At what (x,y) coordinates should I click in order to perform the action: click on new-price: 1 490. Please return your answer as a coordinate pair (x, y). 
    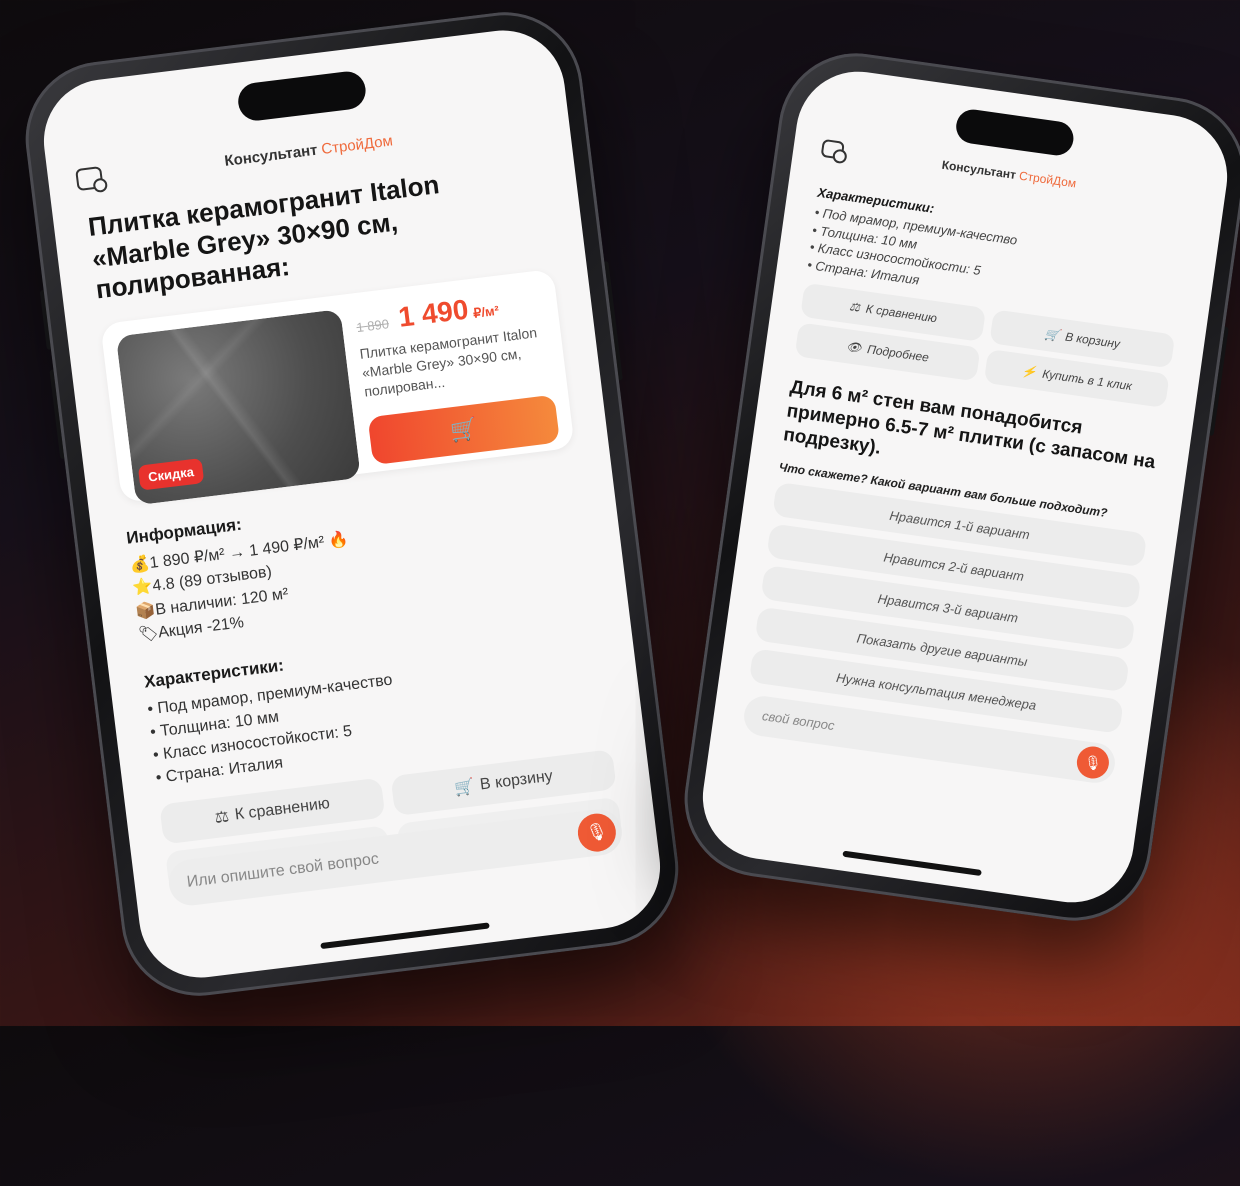
    Looking at the image, I should click on (433, 313).